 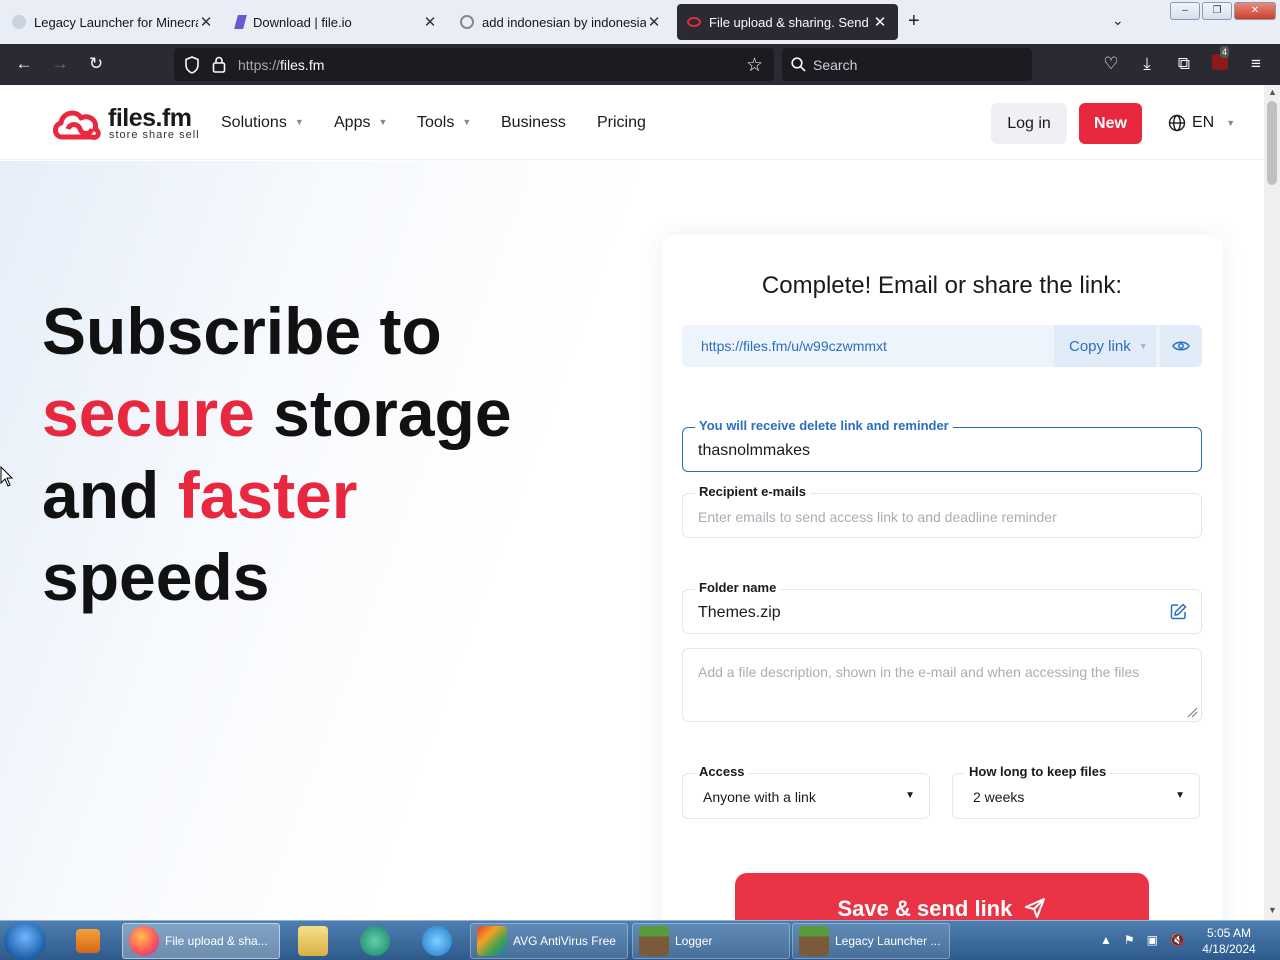 I want to click on tab-file-io: Download | file.io ✕, so click(x=337, y=22).